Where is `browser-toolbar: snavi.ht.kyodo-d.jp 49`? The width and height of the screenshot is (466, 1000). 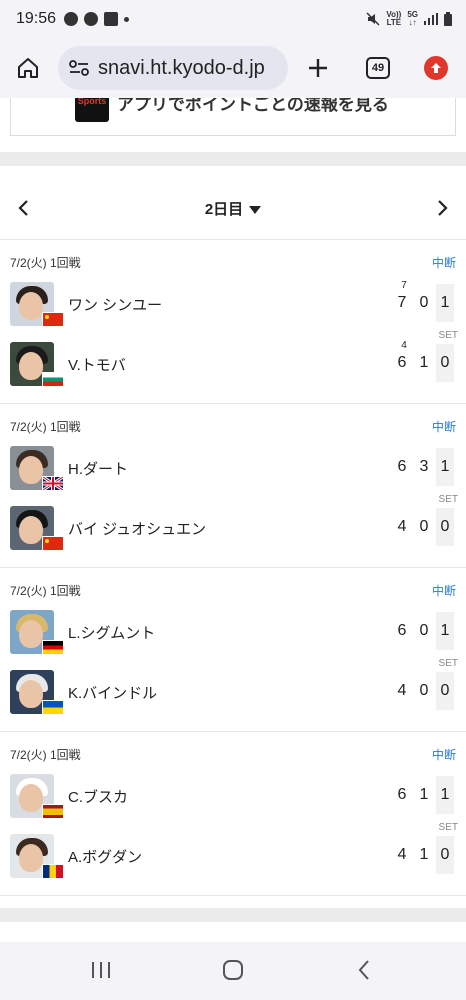
browser-toolbar: snavi.ht.kyodo-d.jp 49 is located at coordinates (233, 69).